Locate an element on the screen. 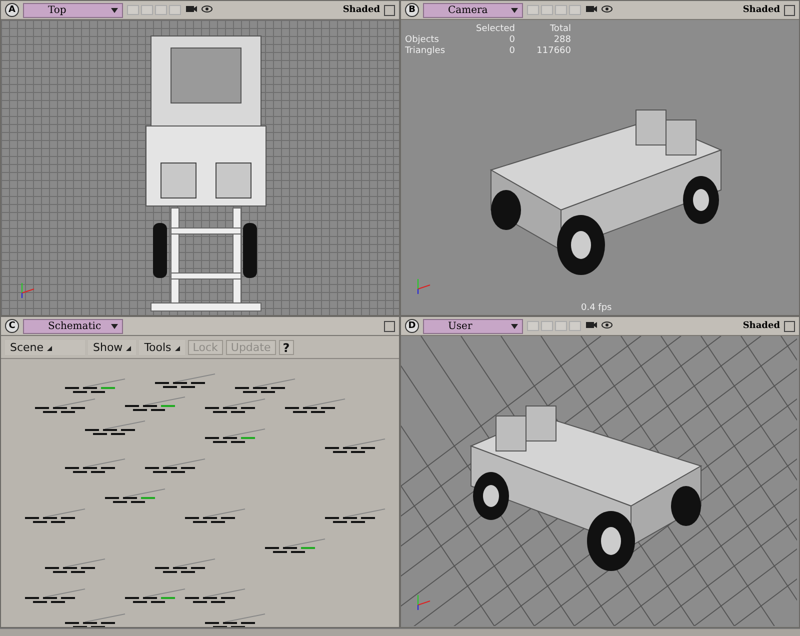  stats-label: Triangles is located at coordinates (425, 51).